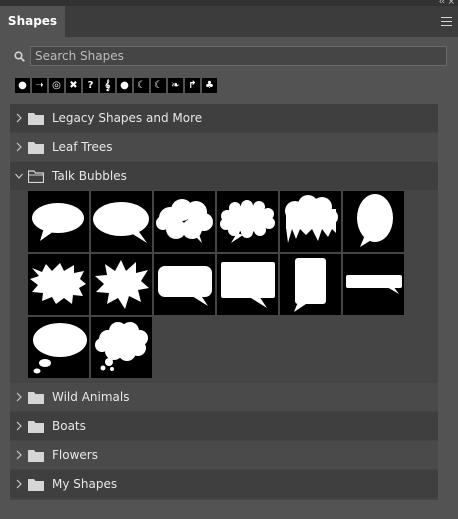 The width and height of the screenshot is (458, 519). Describe the element at coordinates (184, 221) in the screenshot. I see `shape-cloud-bubble` at that location.